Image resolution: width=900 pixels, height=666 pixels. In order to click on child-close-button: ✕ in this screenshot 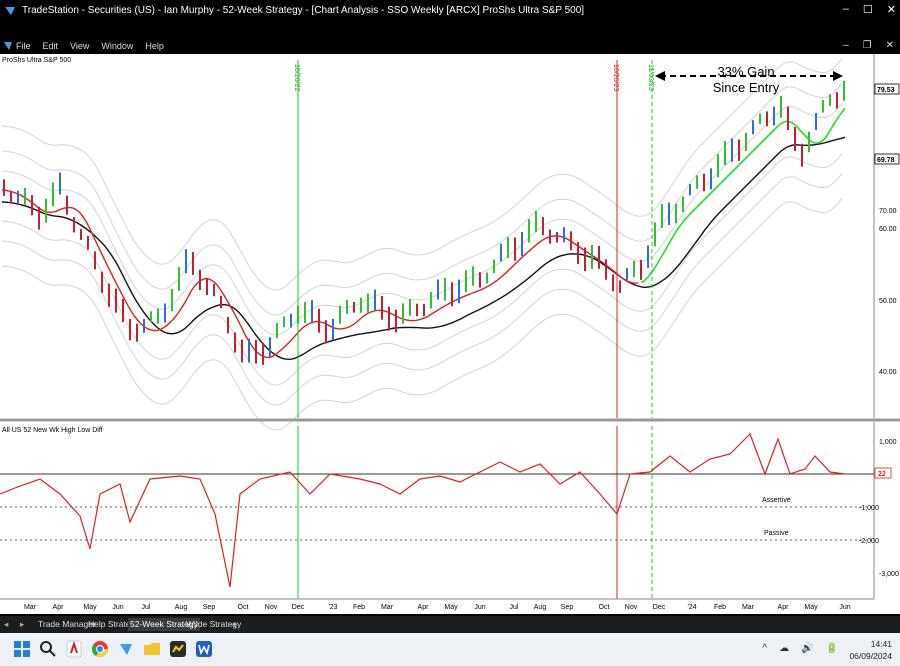, I will do `click(890, 45)`.